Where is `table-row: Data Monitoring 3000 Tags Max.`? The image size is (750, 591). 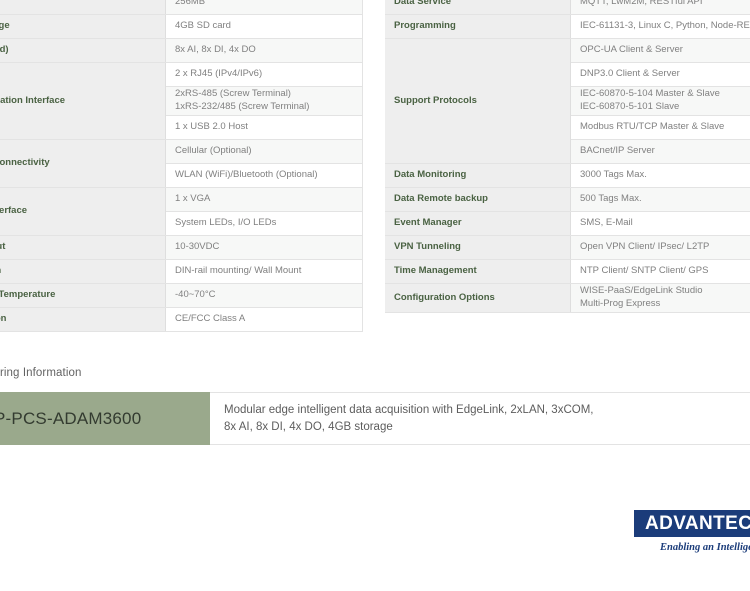
table-row: Data Monitoring 3000 Tags Max. is located at coordinates (567, 175).